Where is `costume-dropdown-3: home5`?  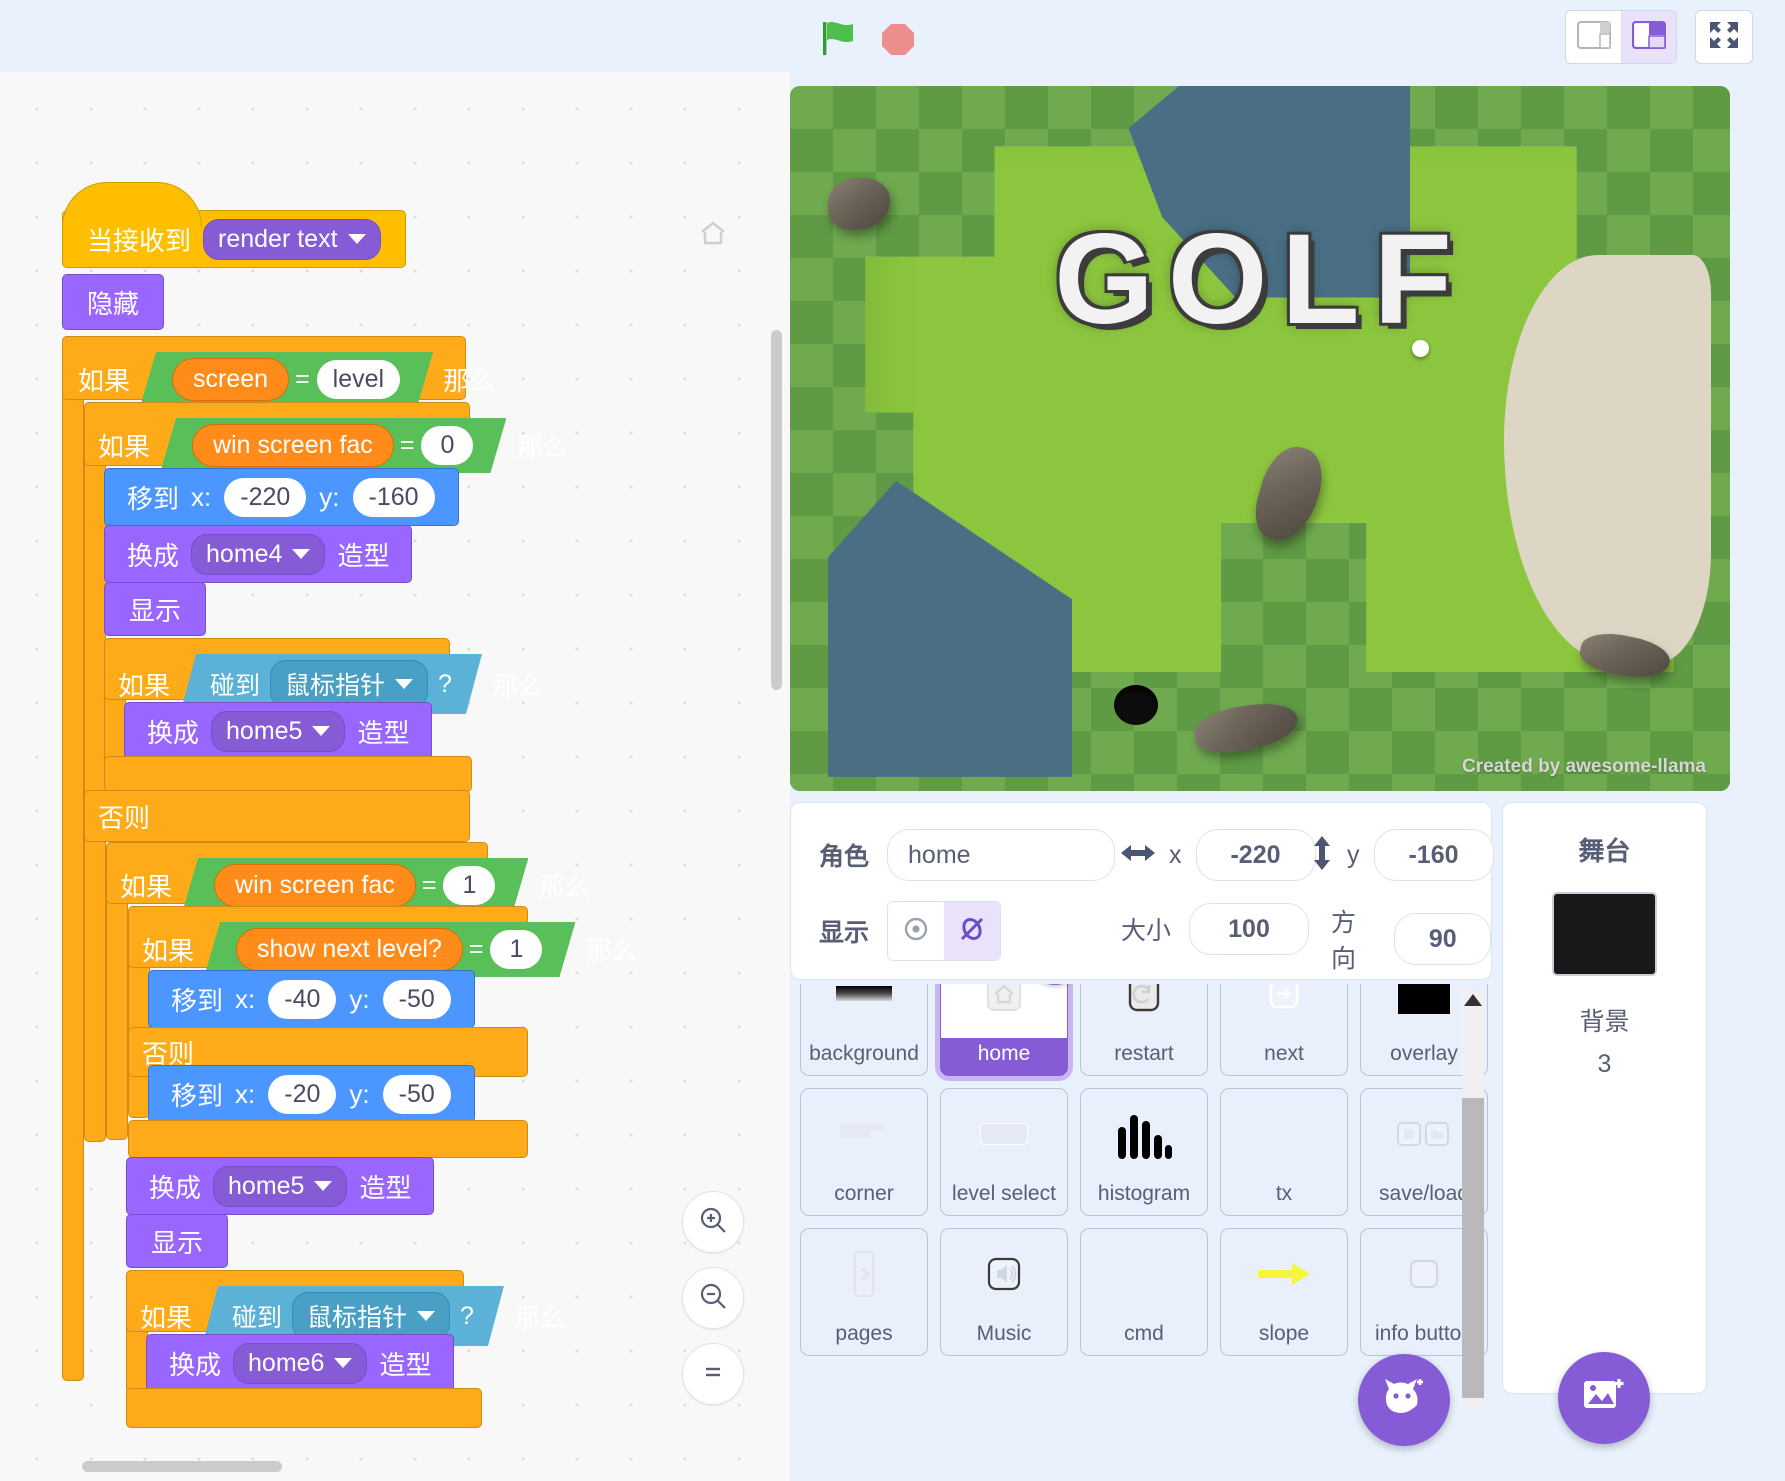 costume-dropdown-3: home5 is located at coordinates (280, 1186).